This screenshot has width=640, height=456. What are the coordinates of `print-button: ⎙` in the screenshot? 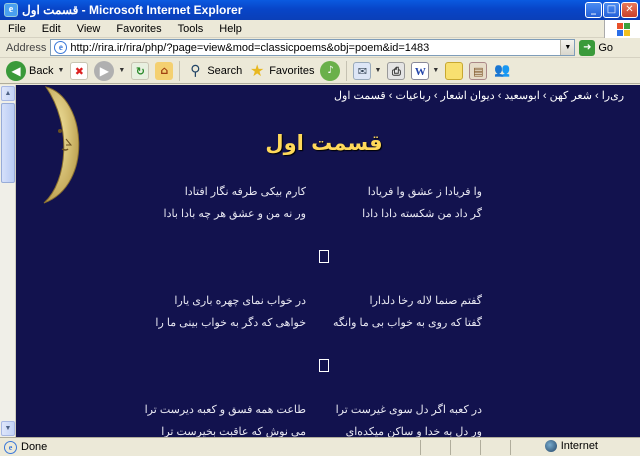 It's located at (396, 70).